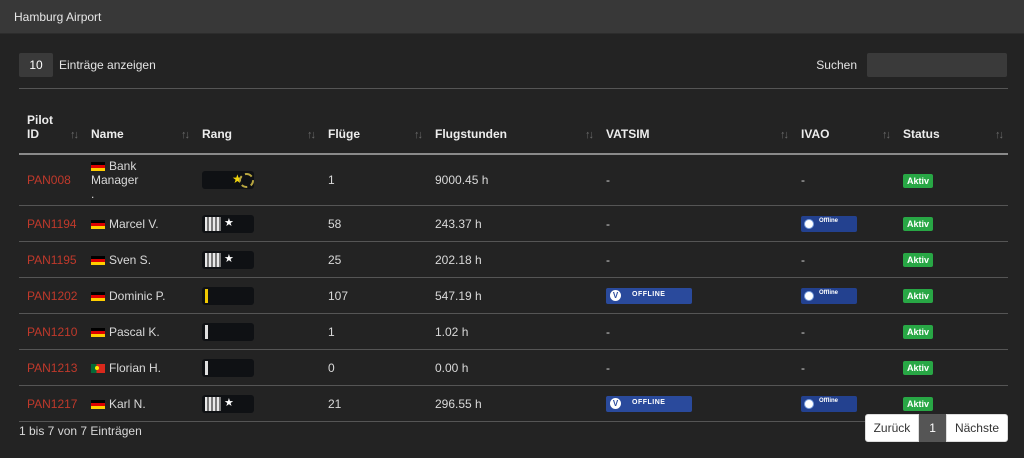 The height and width of the screenshot is (458, 1024). I want to click on pilot-id-link: PAN1195, so click(51, 259).